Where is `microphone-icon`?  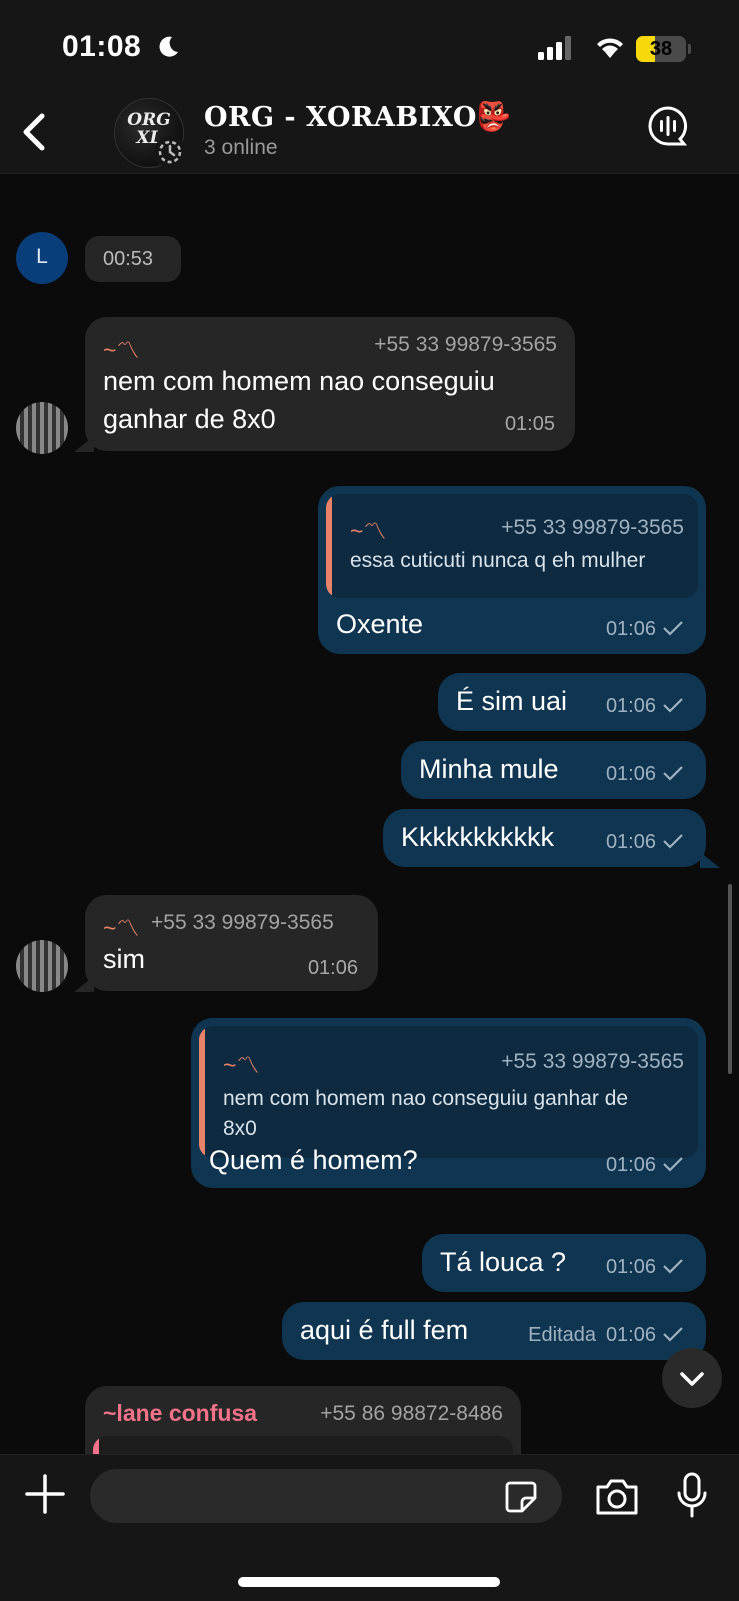 microphone-icon is located at coordinates (692, 1495).